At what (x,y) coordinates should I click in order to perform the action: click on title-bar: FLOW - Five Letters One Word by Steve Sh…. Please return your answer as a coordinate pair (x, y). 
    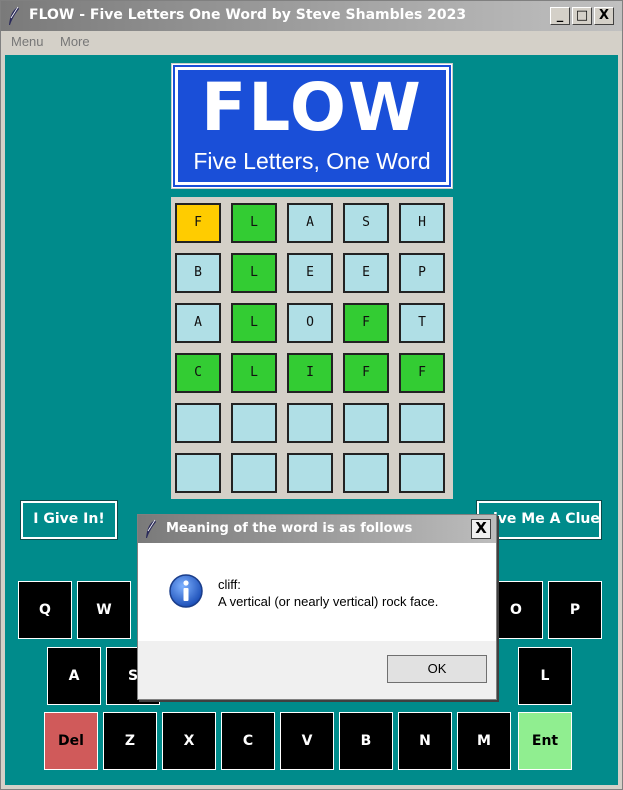
    Looking at the image, I should click on (311, 16).